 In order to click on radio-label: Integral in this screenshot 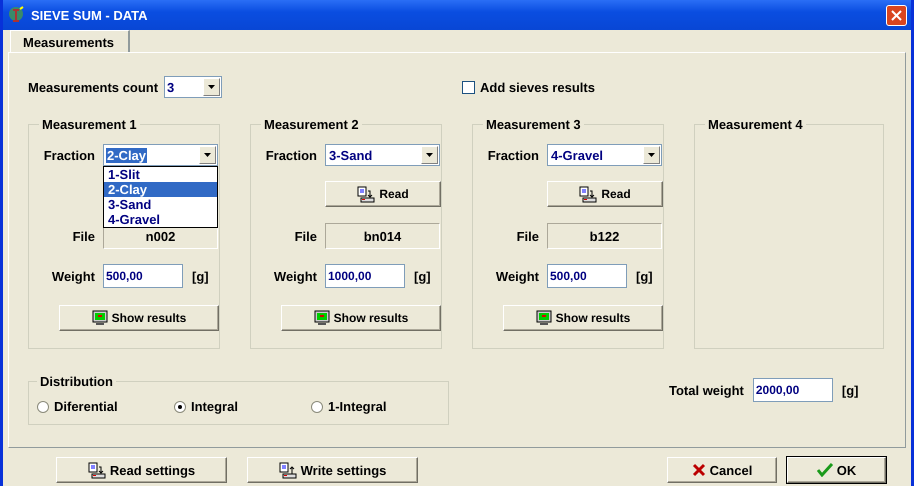, I will do `click(214, 406)`.